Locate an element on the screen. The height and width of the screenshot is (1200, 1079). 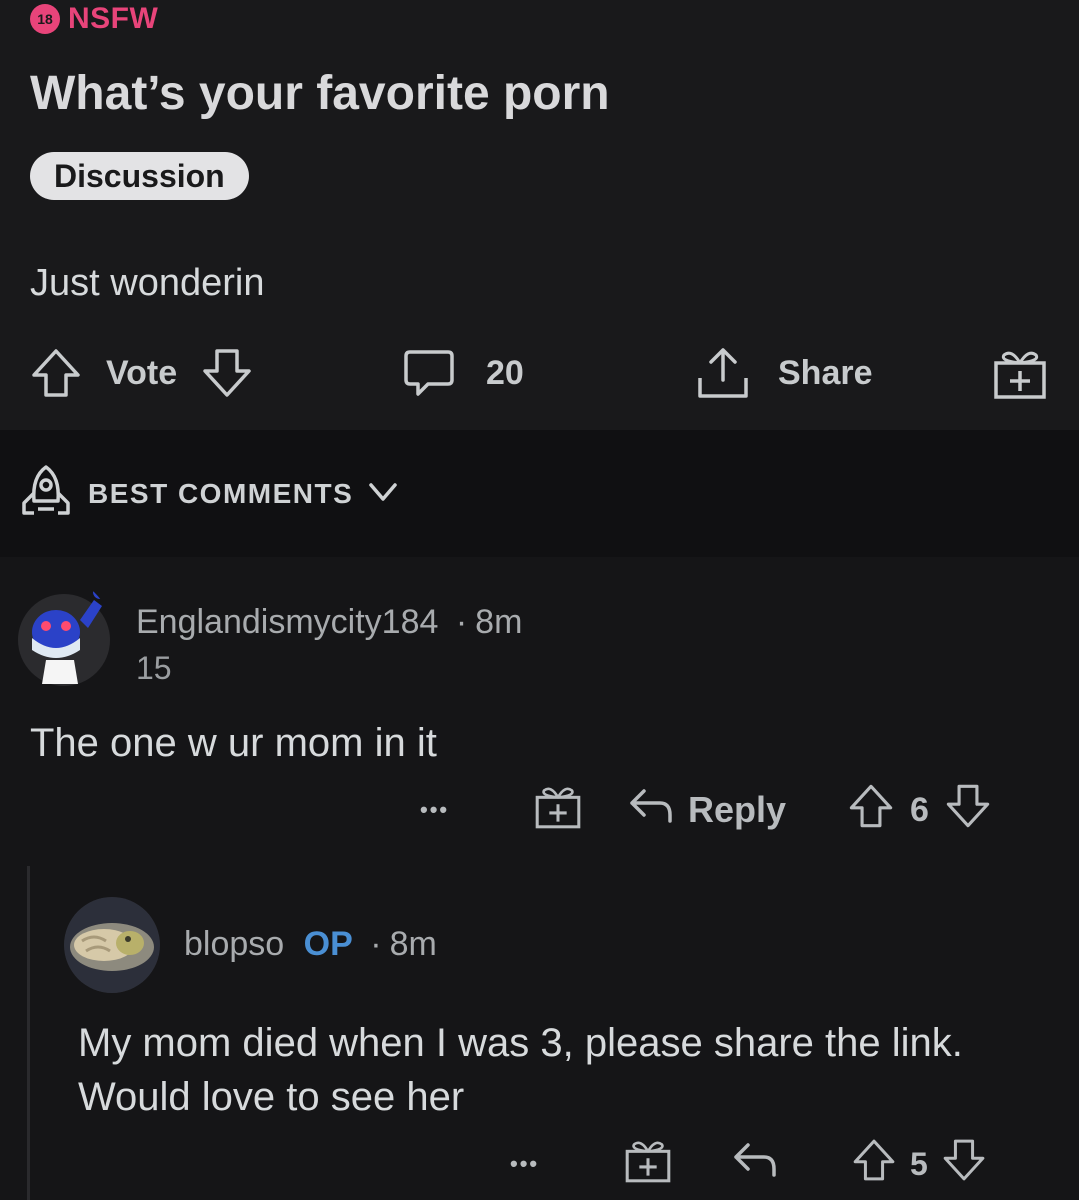
reply-button is located at coordinates (755, 1164).